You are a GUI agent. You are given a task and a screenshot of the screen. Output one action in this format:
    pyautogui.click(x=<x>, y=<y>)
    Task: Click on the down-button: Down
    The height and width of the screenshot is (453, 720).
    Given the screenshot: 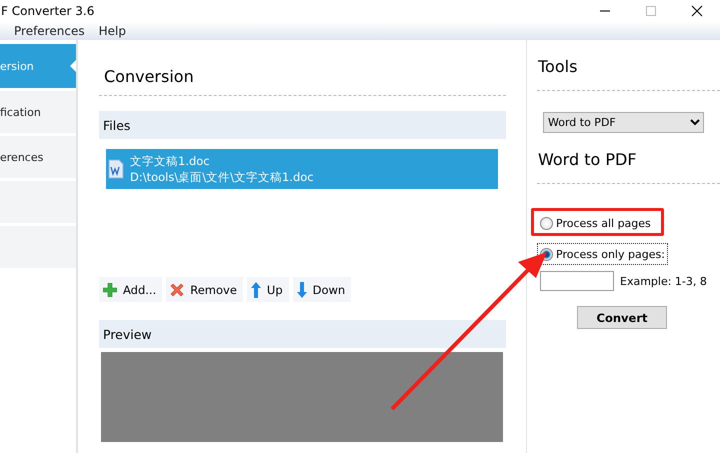 What is the action you would take?
    pyautogui.click(x=322, y=289)
    